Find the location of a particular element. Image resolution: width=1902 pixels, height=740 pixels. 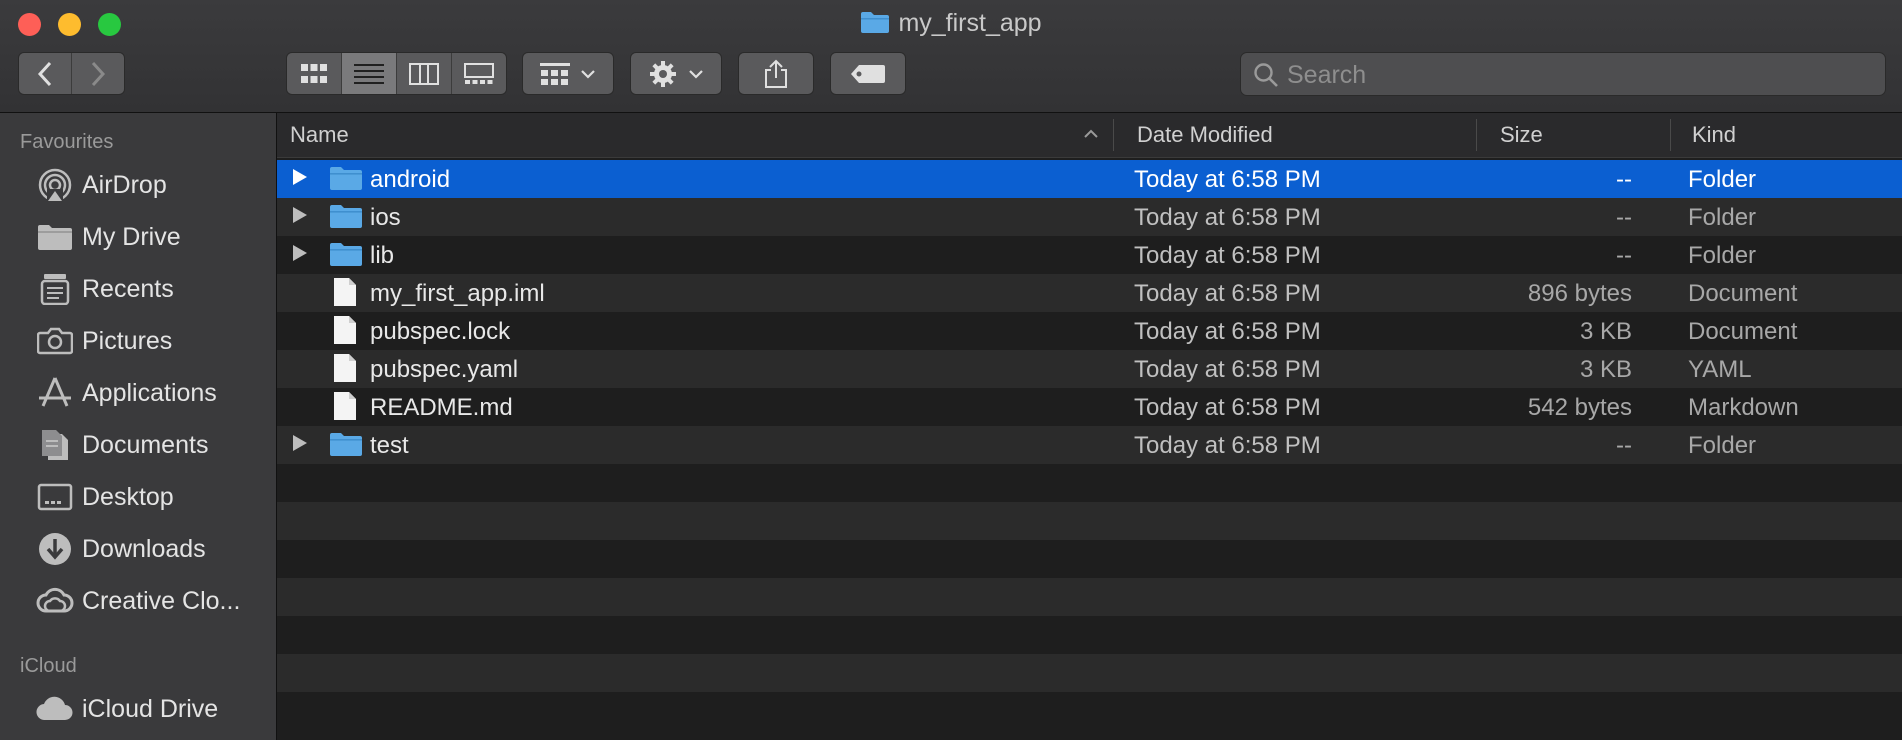

search-input is located at coordinates (1582, 75).